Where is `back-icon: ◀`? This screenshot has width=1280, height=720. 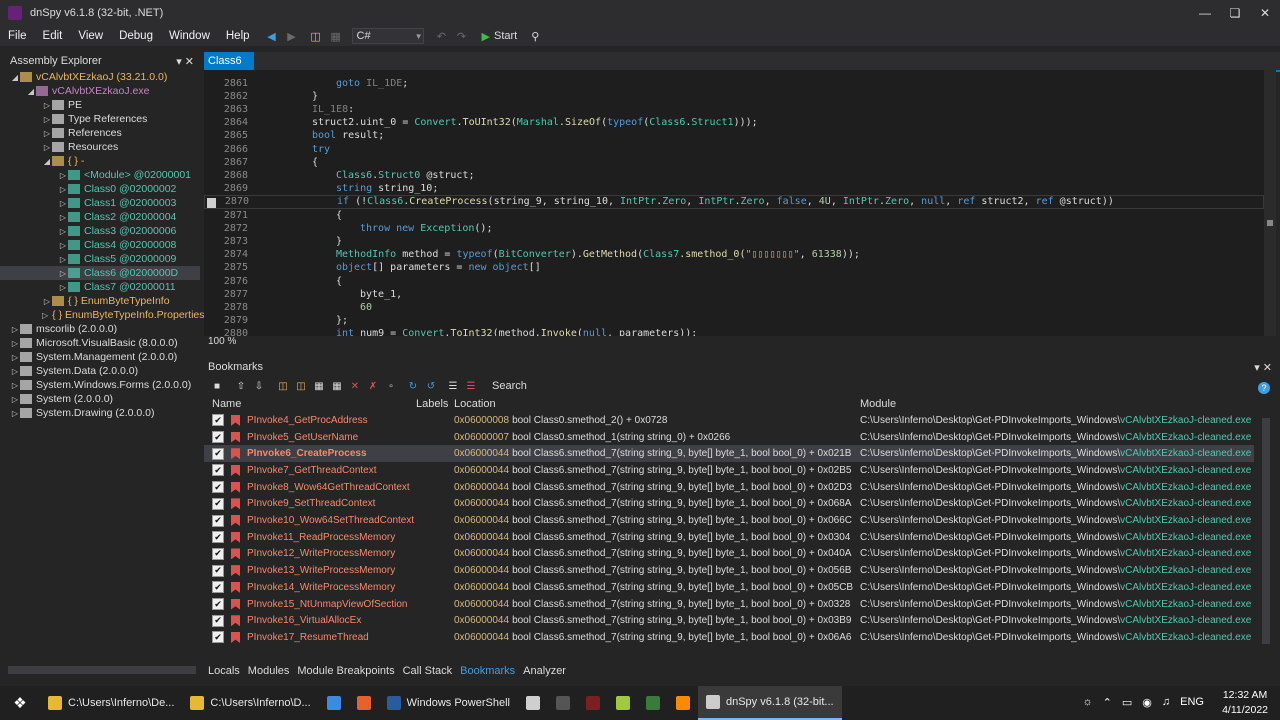 back-icon: ◀ is located at coordinates (272, 36).